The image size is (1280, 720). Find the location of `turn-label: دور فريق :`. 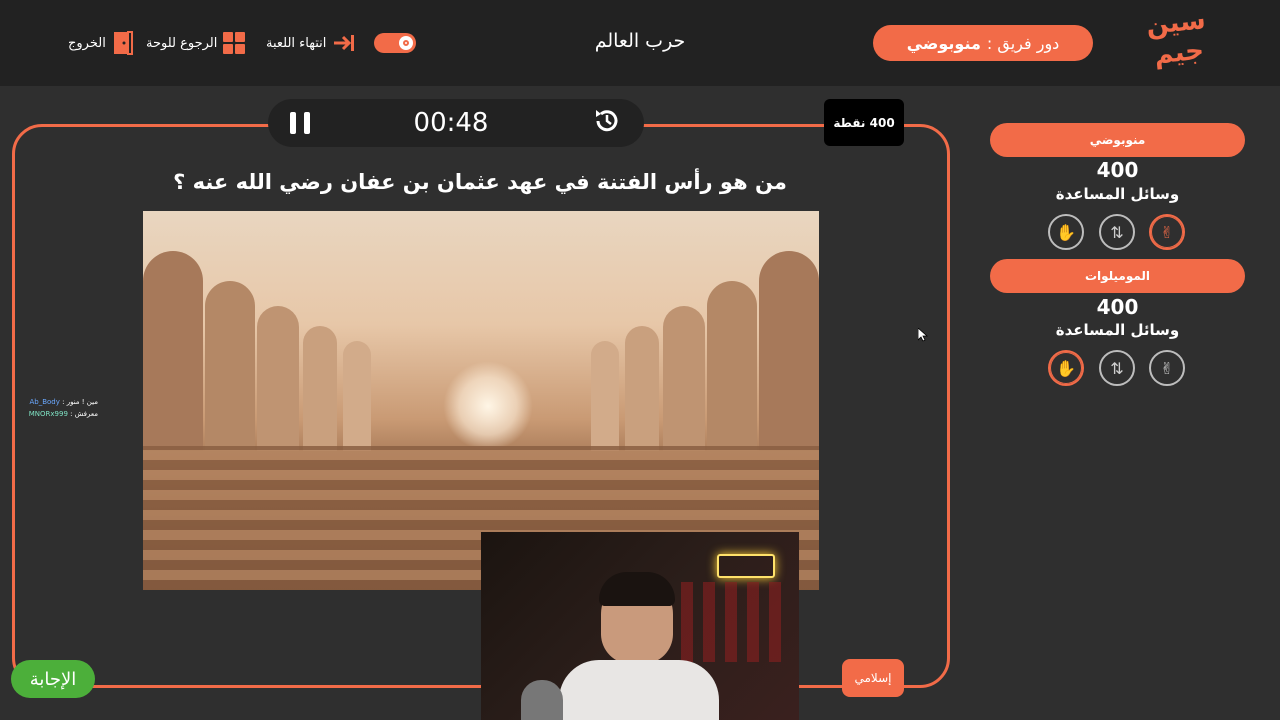

turn-label: دور فريق : is located at coordinates (1023, 43).